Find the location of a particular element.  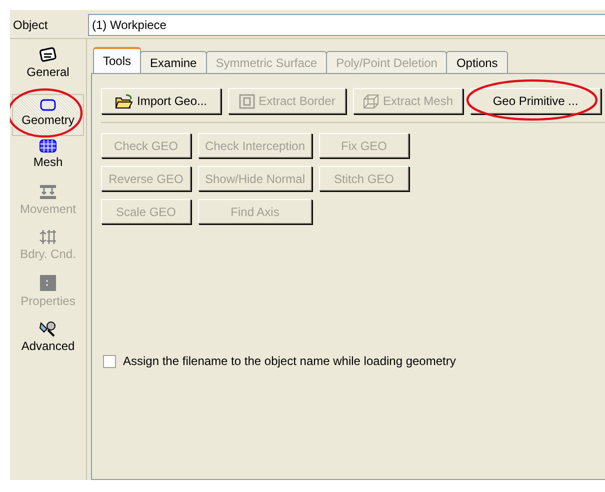

sidebar-label: General is located at coordinates (48, 72).